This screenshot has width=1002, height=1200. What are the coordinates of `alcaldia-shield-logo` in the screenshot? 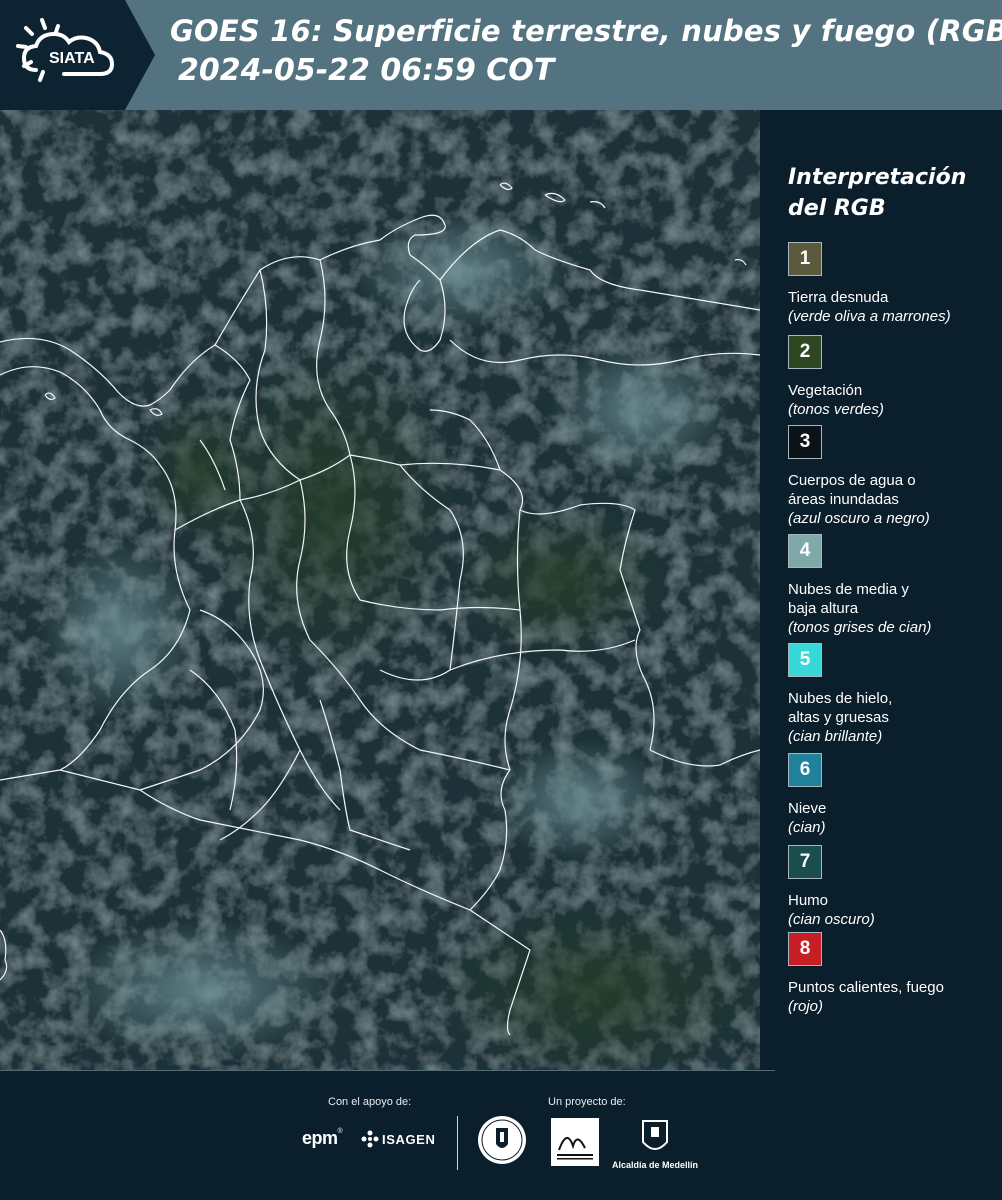 It's located at (655, 1135).